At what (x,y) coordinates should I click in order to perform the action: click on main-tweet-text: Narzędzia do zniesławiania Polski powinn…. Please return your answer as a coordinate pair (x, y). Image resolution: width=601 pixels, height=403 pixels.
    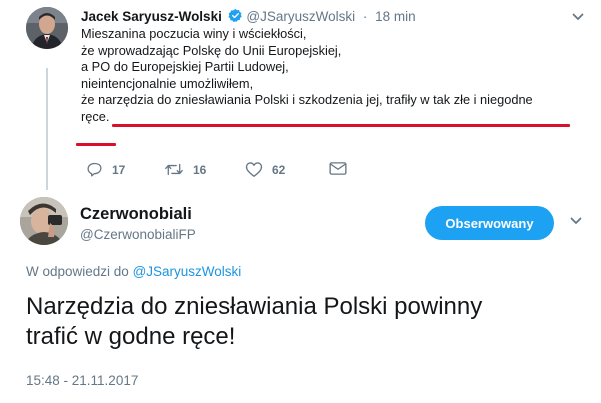
    Looking at the image, I should click on (306, 322).